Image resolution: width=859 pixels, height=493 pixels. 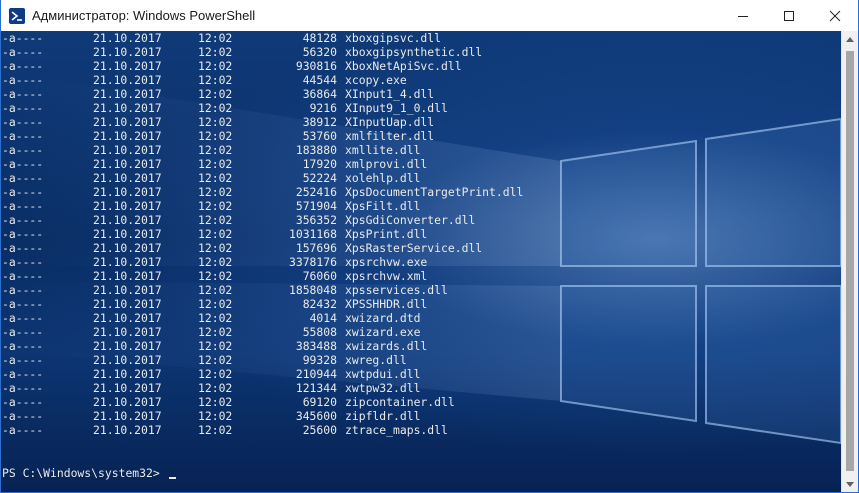 I want to click on listing-row: -a---- 21.10.2017 12:02 82432 XPSSHHDR.dll, so click(x=421, y=304).